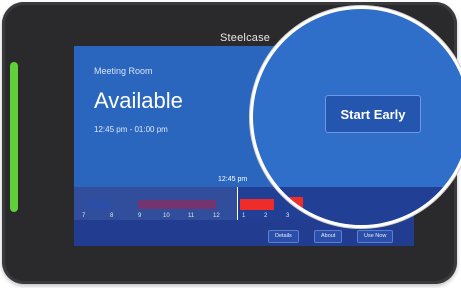  I want to click on current-time-label: 12:45 pm, so click(233, 179).